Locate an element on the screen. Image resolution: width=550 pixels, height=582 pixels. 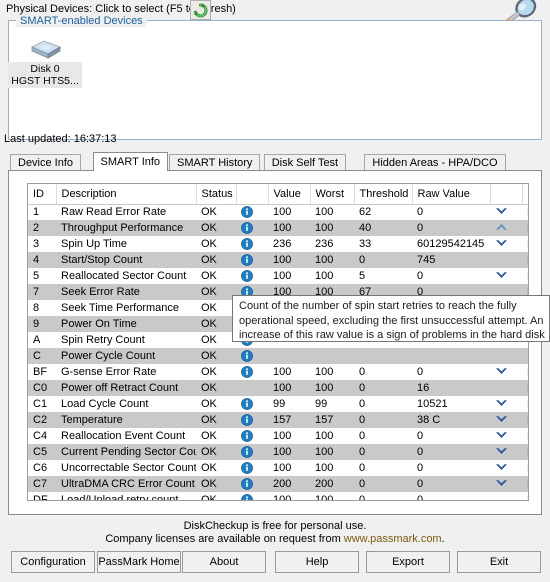
table-row: 1Raw Read Error RateOK100100620N/A is located at coordinates (278, 212).